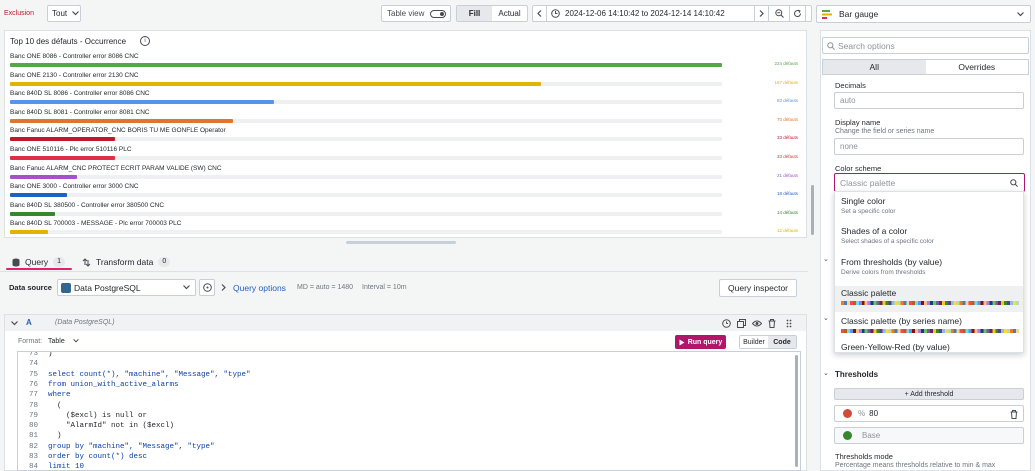  Describe the element at coordinates (66, 466) in the screenshot. I see `code-line: limit 10` at that location.